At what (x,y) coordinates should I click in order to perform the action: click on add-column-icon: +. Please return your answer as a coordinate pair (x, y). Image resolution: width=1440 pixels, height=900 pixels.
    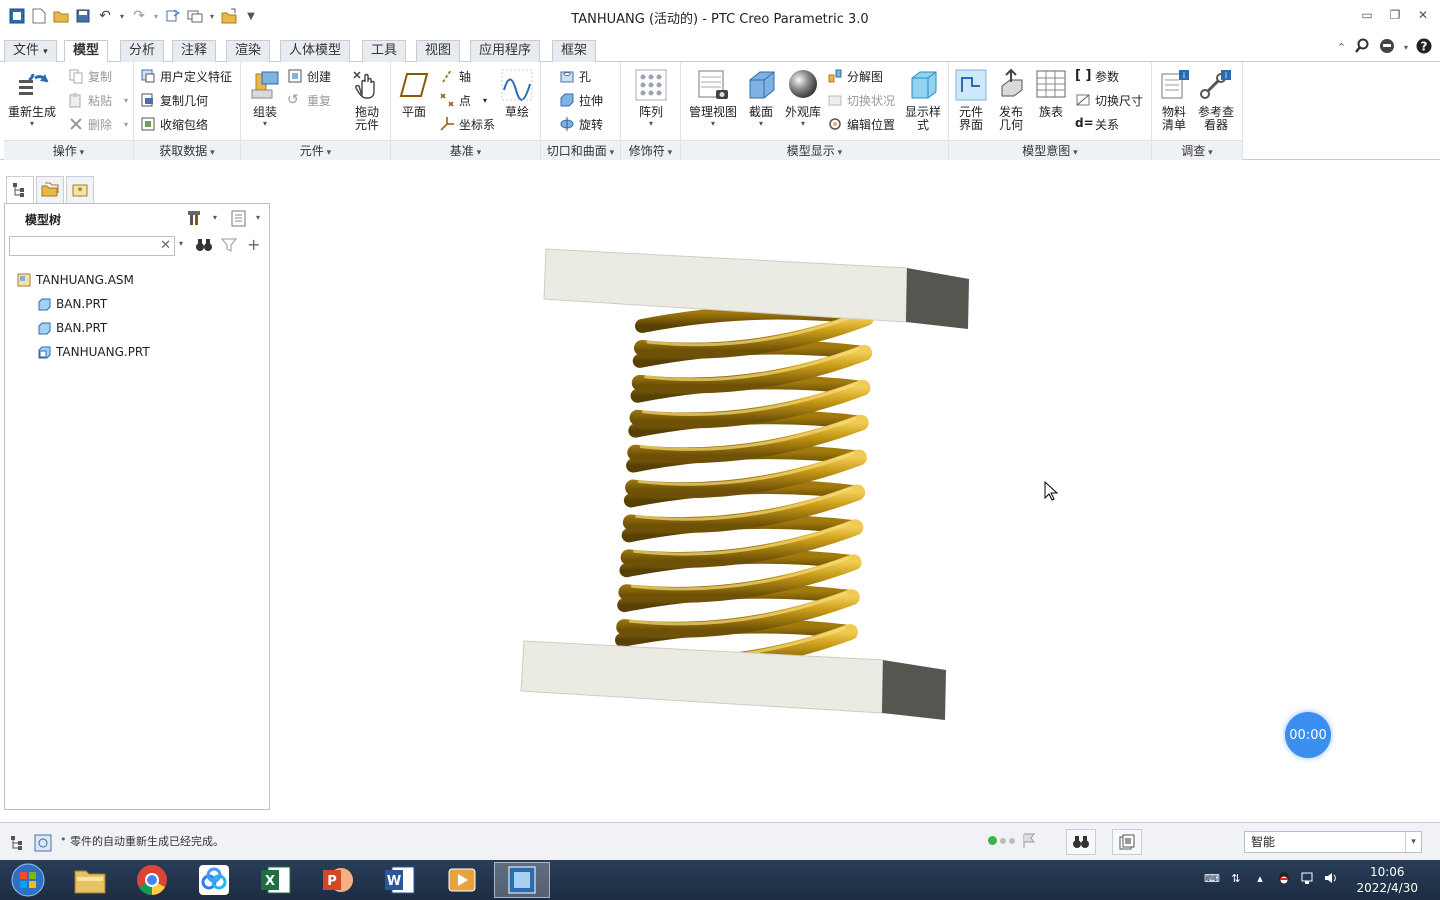
    Looking at the image, I should click on (253, 244).